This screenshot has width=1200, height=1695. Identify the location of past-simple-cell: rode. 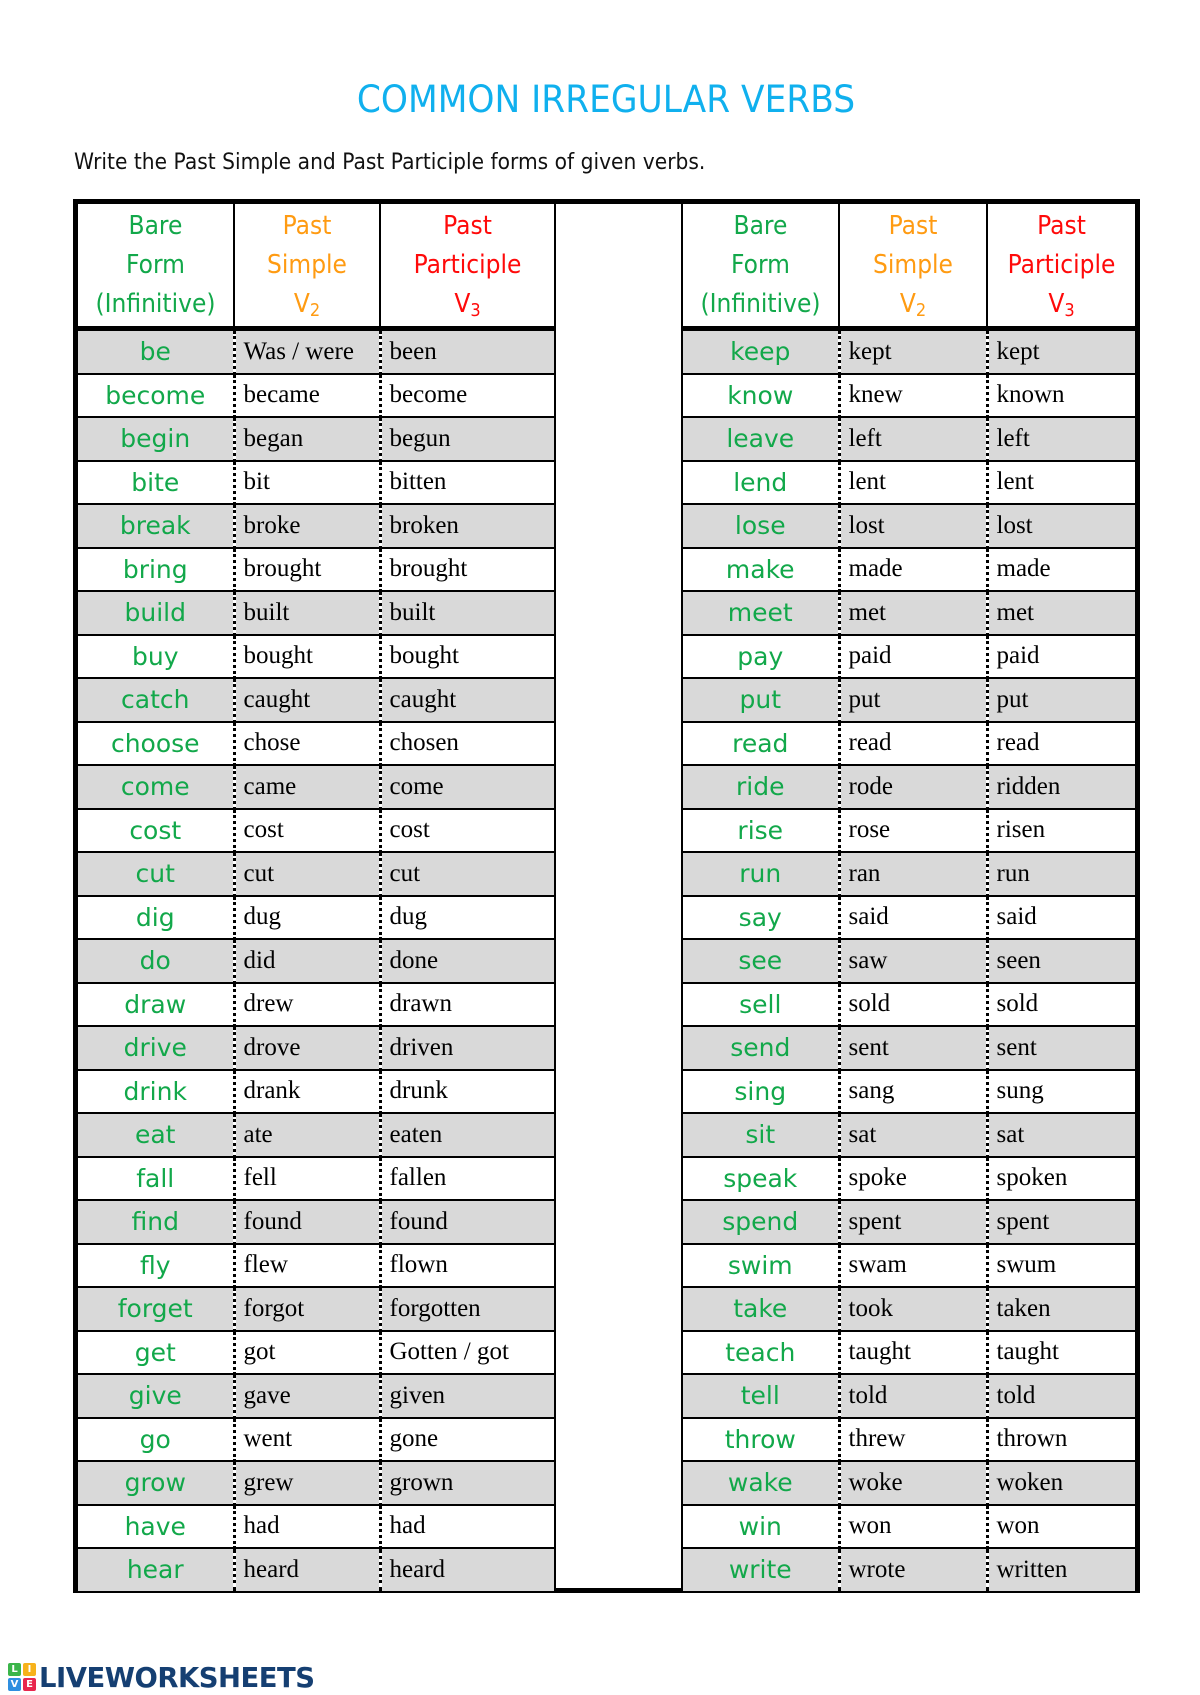
(914, 786).